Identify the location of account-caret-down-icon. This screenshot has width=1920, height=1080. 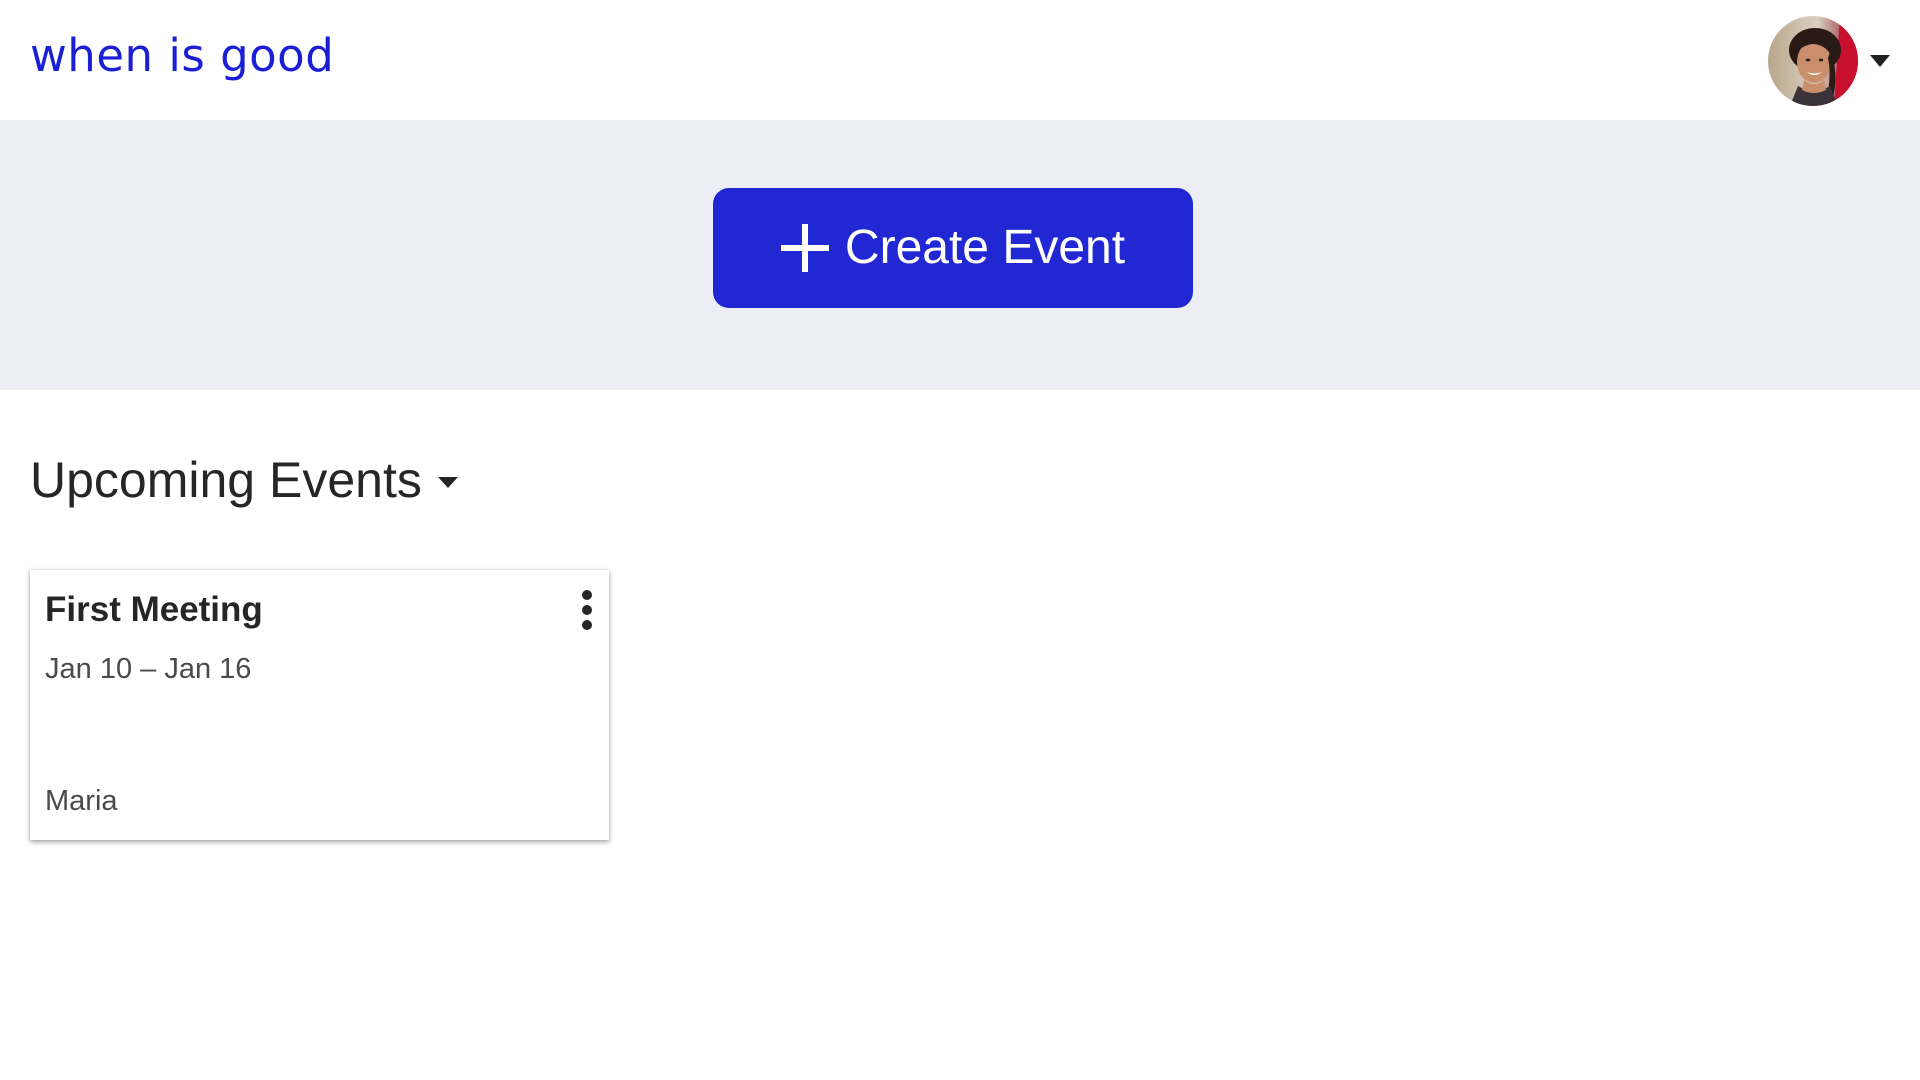
(1880, 61).